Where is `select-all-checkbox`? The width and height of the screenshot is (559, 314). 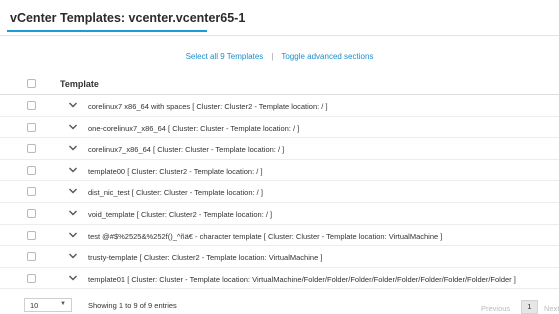
select-all-checkbox is located at coordinates (31, 83).